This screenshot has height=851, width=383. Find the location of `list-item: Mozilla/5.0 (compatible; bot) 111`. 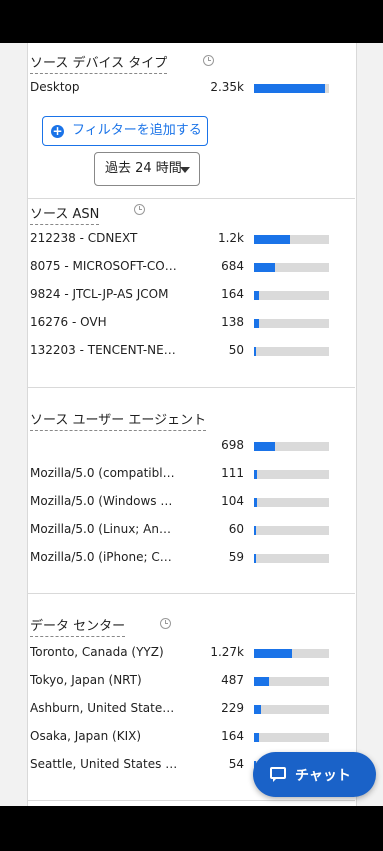

list-item: Mozilla/5.0 (compatible; bot) 111 is located at coordinates (180, 475).